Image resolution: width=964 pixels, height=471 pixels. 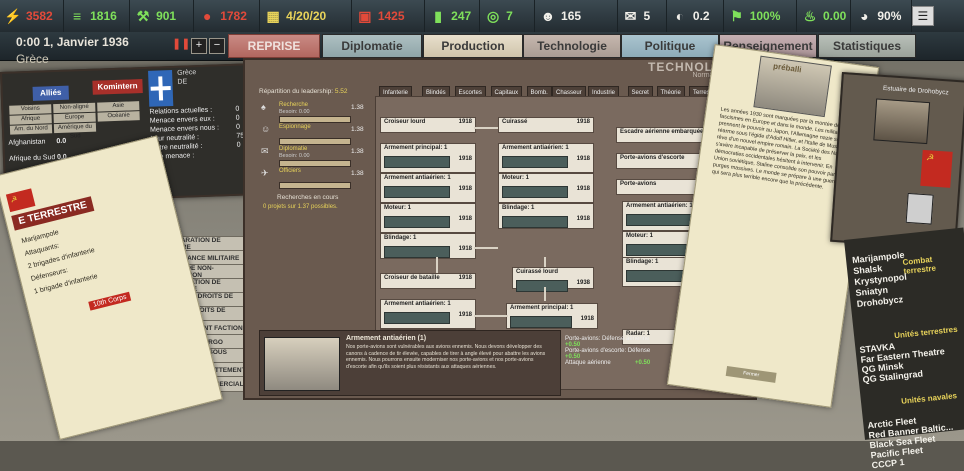 I want to click on tab-statistiques: Statistiques, so click(x=867, y=46).